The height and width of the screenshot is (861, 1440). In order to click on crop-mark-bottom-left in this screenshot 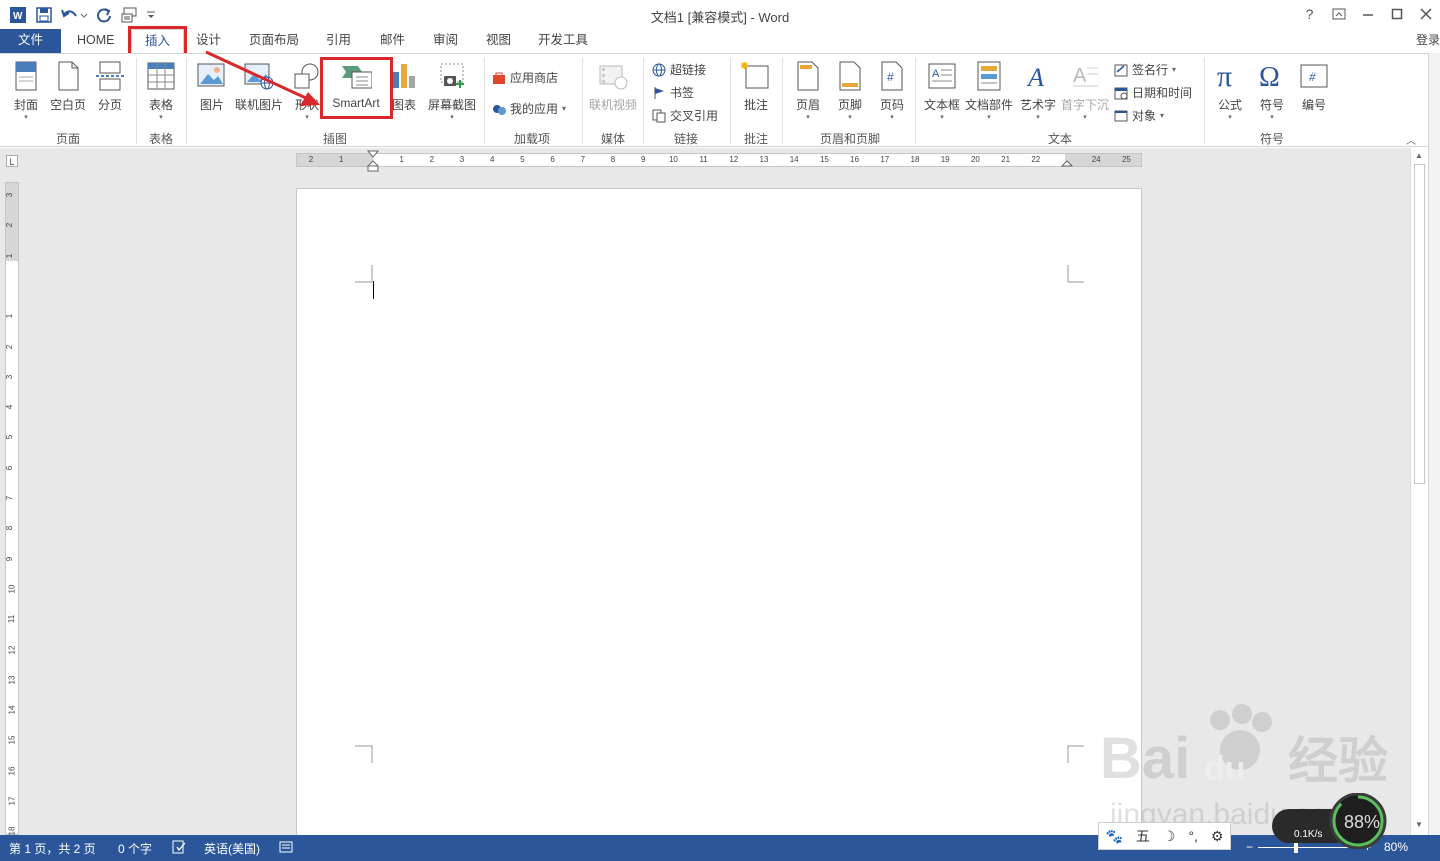, I will do `click(364, 754)`.